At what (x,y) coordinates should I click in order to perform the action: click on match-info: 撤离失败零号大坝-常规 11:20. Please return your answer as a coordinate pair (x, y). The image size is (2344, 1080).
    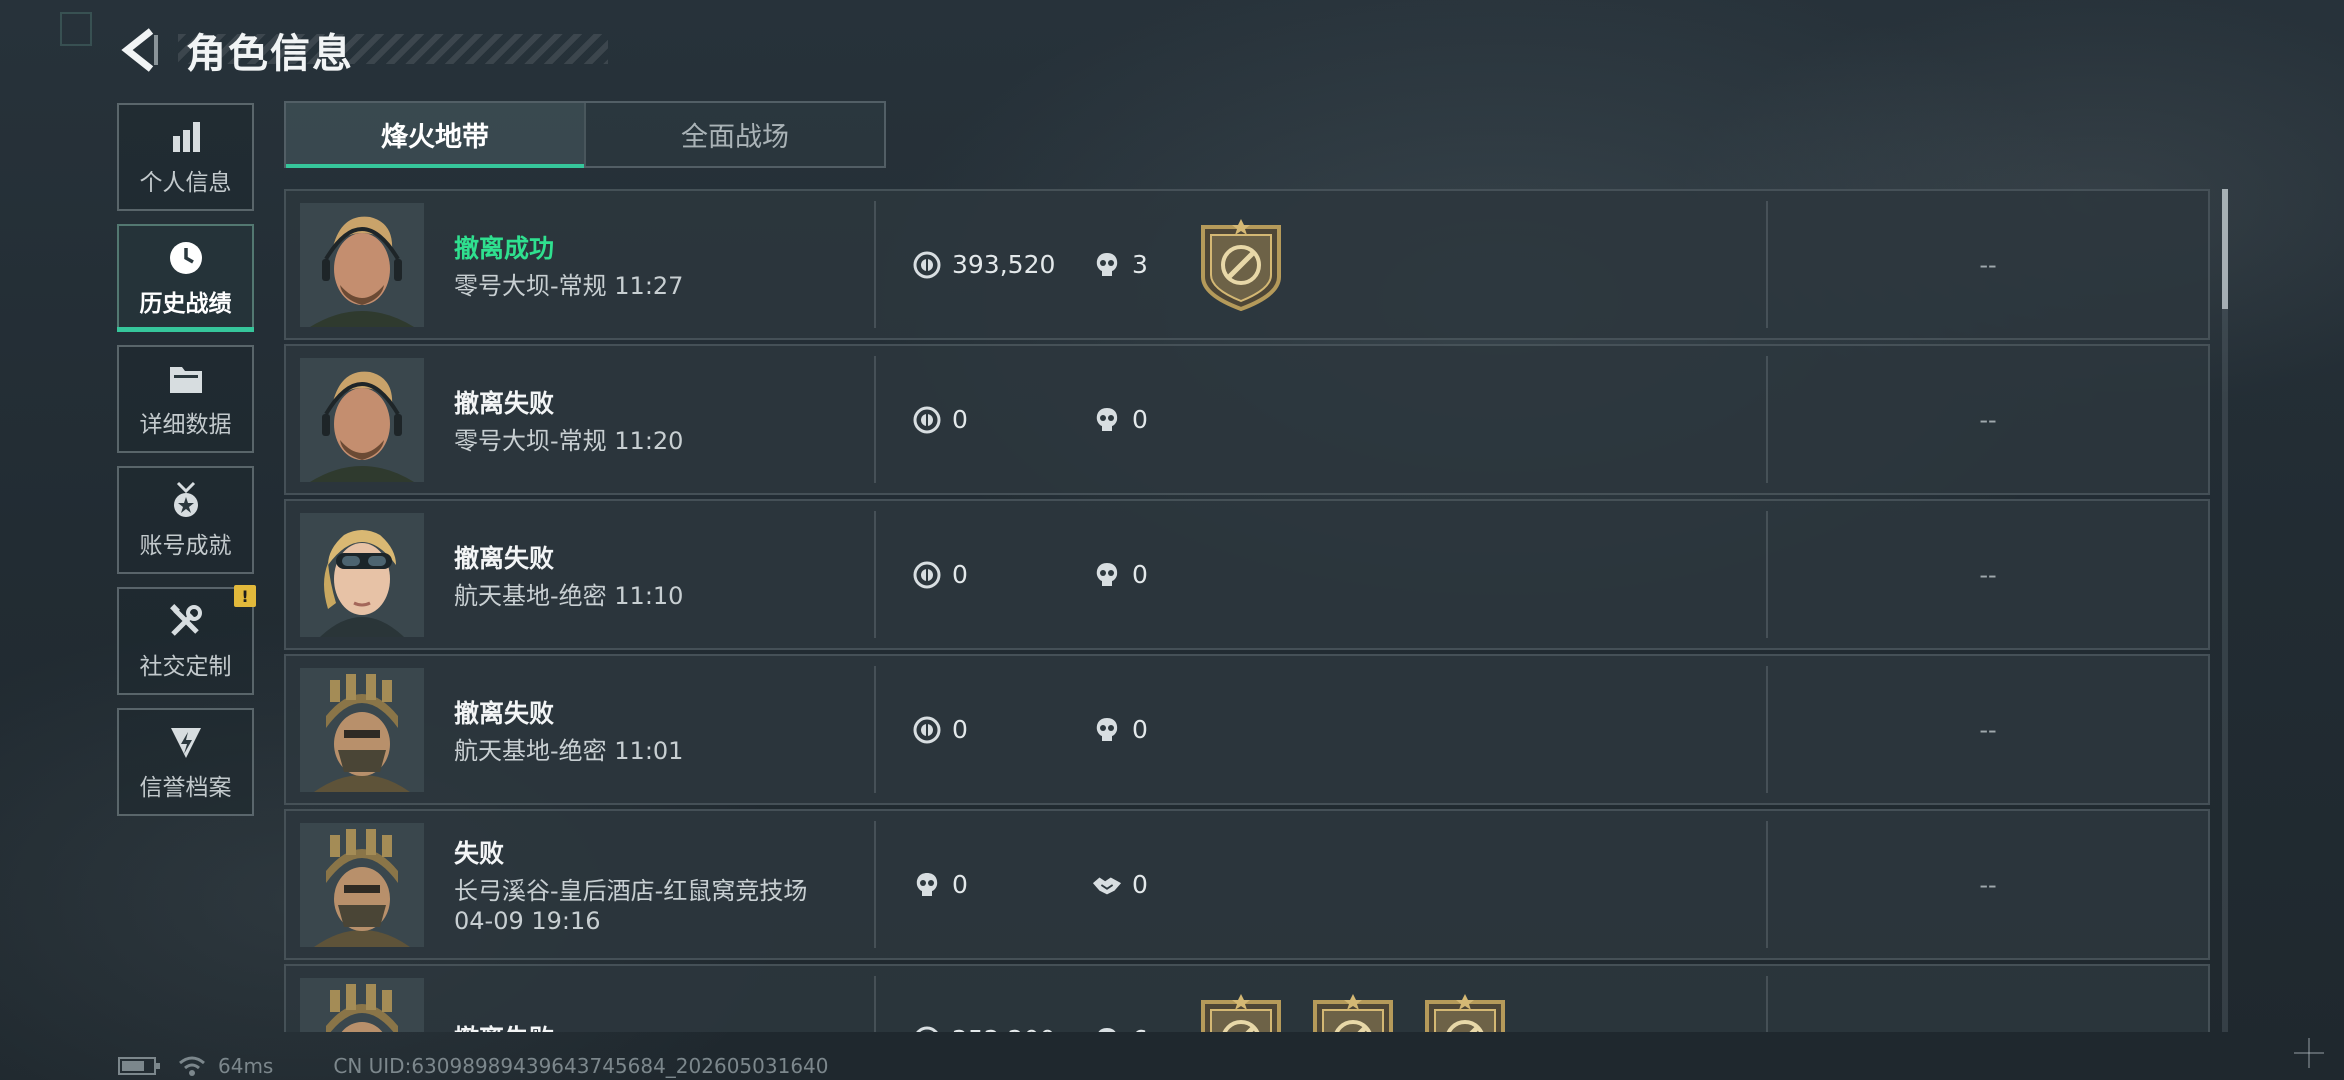
    Looking at the image, I should click on (649, 419).